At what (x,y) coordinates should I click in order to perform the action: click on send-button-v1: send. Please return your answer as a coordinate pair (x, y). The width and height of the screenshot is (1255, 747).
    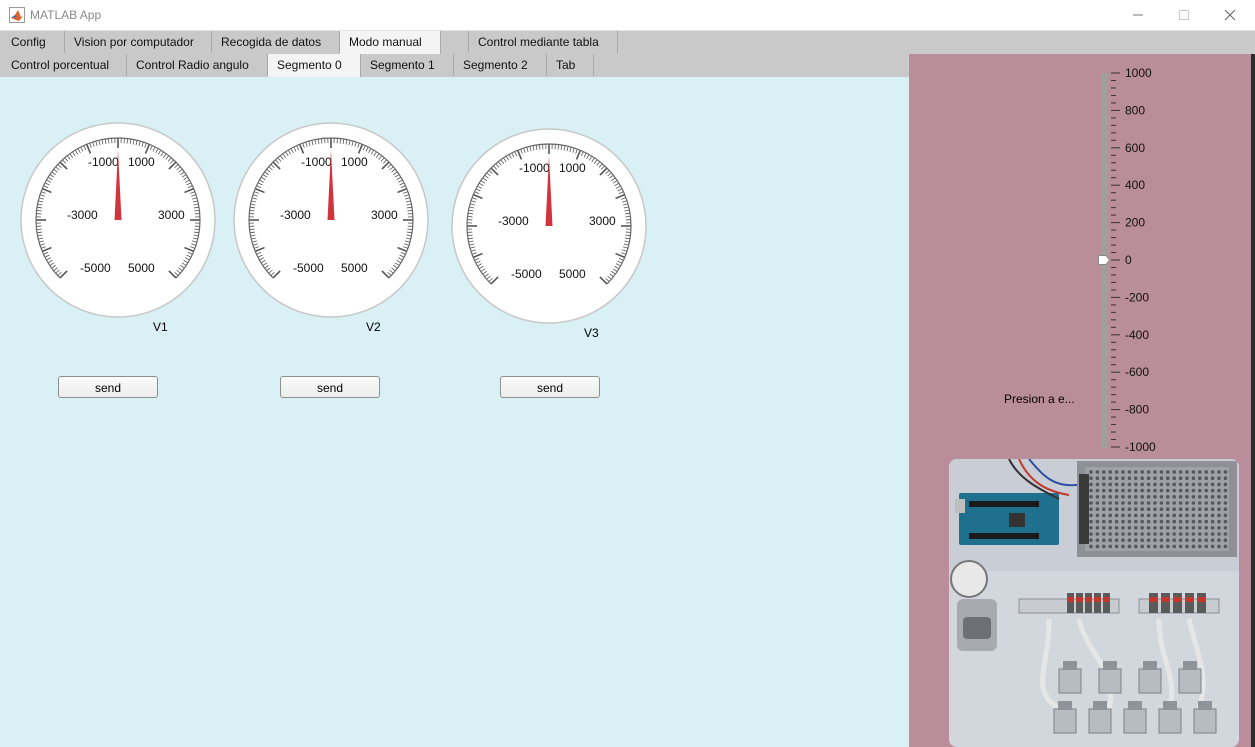
    Looking at the image, I should click on (108, 387).